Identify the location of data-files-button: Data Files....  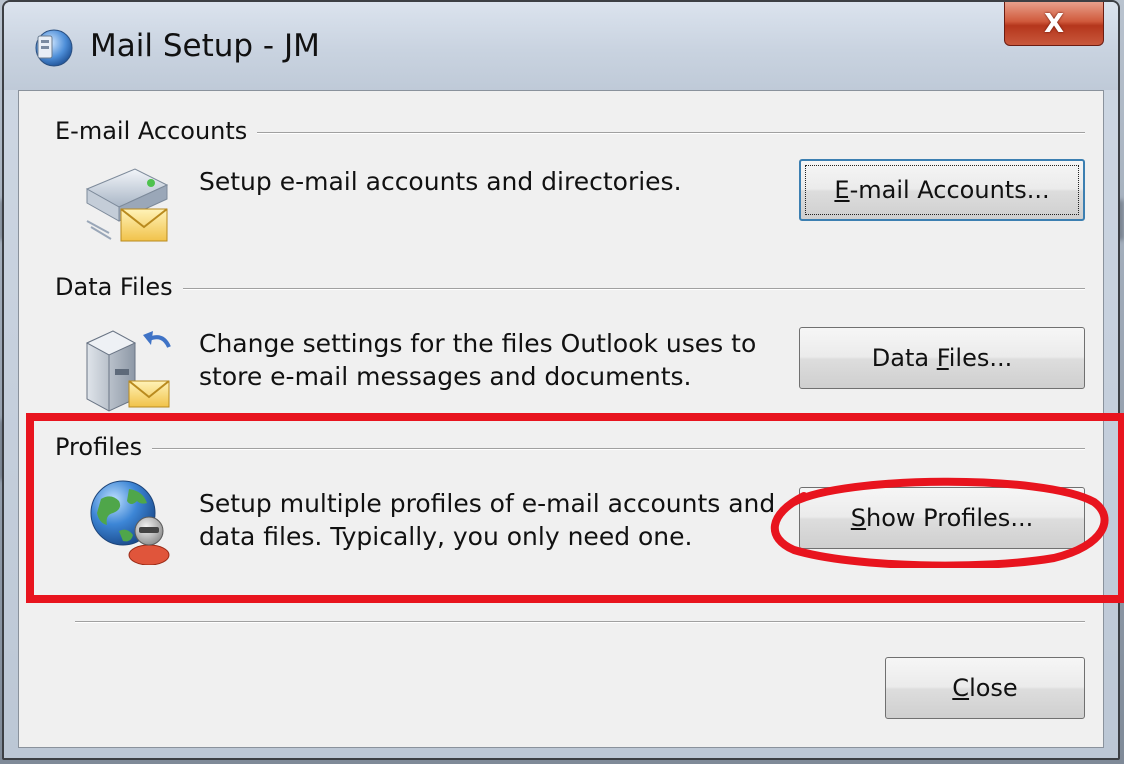
(942, 358).